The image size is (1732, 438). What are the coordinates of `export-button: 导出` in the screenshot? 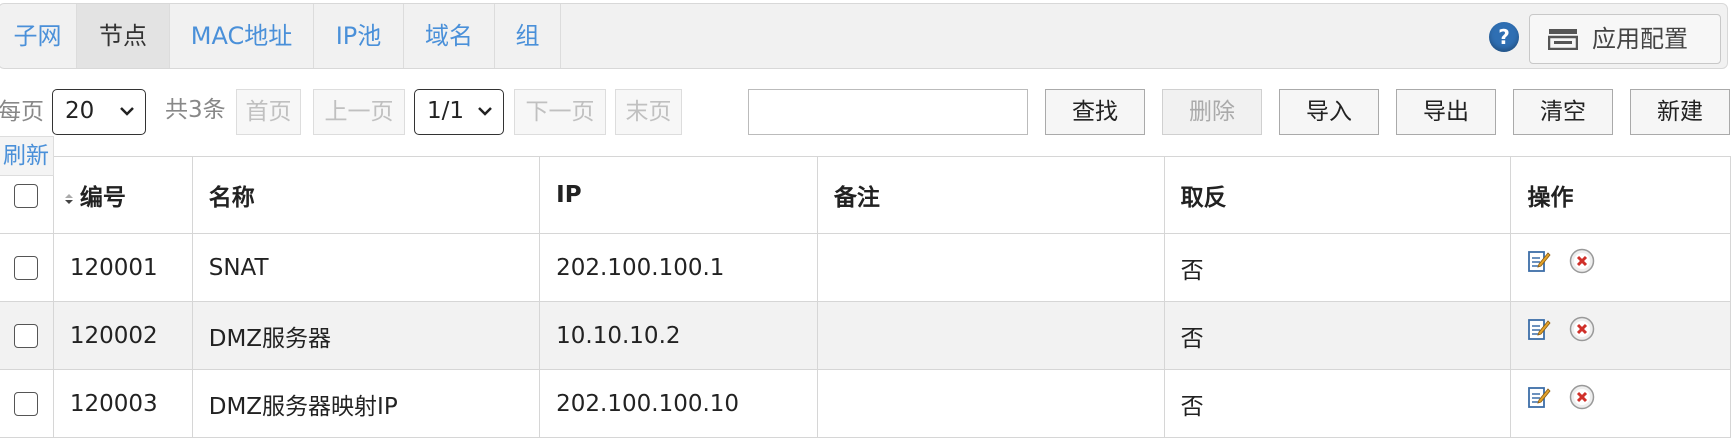 It's located at (1446, 112).